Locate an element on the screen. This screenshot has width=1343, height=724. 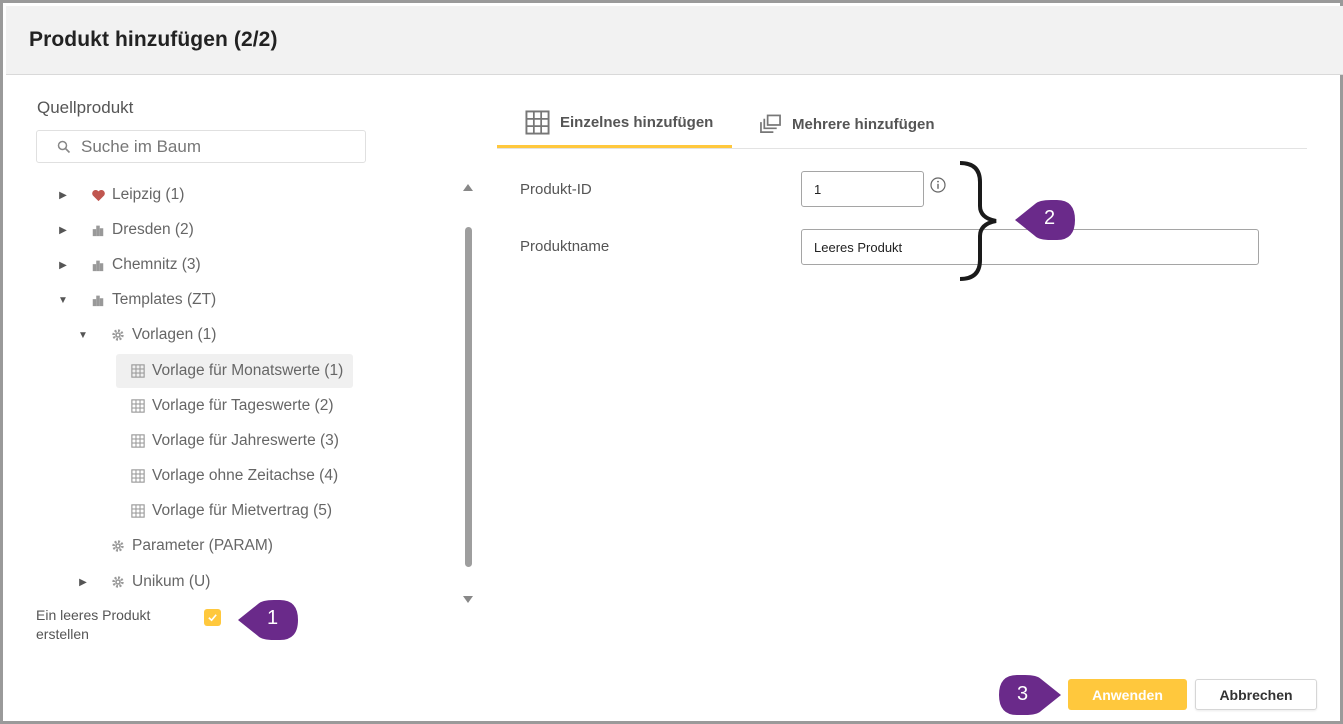
dialog-header: Produkt hinzufügen (2/2) is located at coordinates (674, 40).